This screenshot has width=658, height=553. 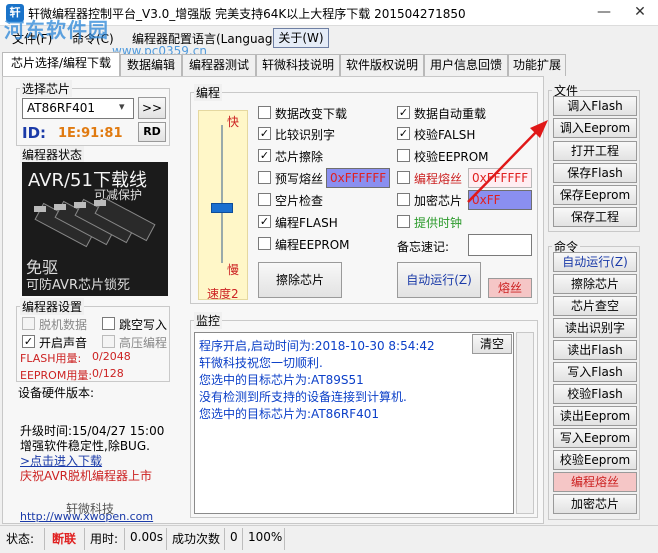 What do you see at coordinates (234, 537) in the screenshot?
I see `success-count: 0` at bounding box center [234, 537].